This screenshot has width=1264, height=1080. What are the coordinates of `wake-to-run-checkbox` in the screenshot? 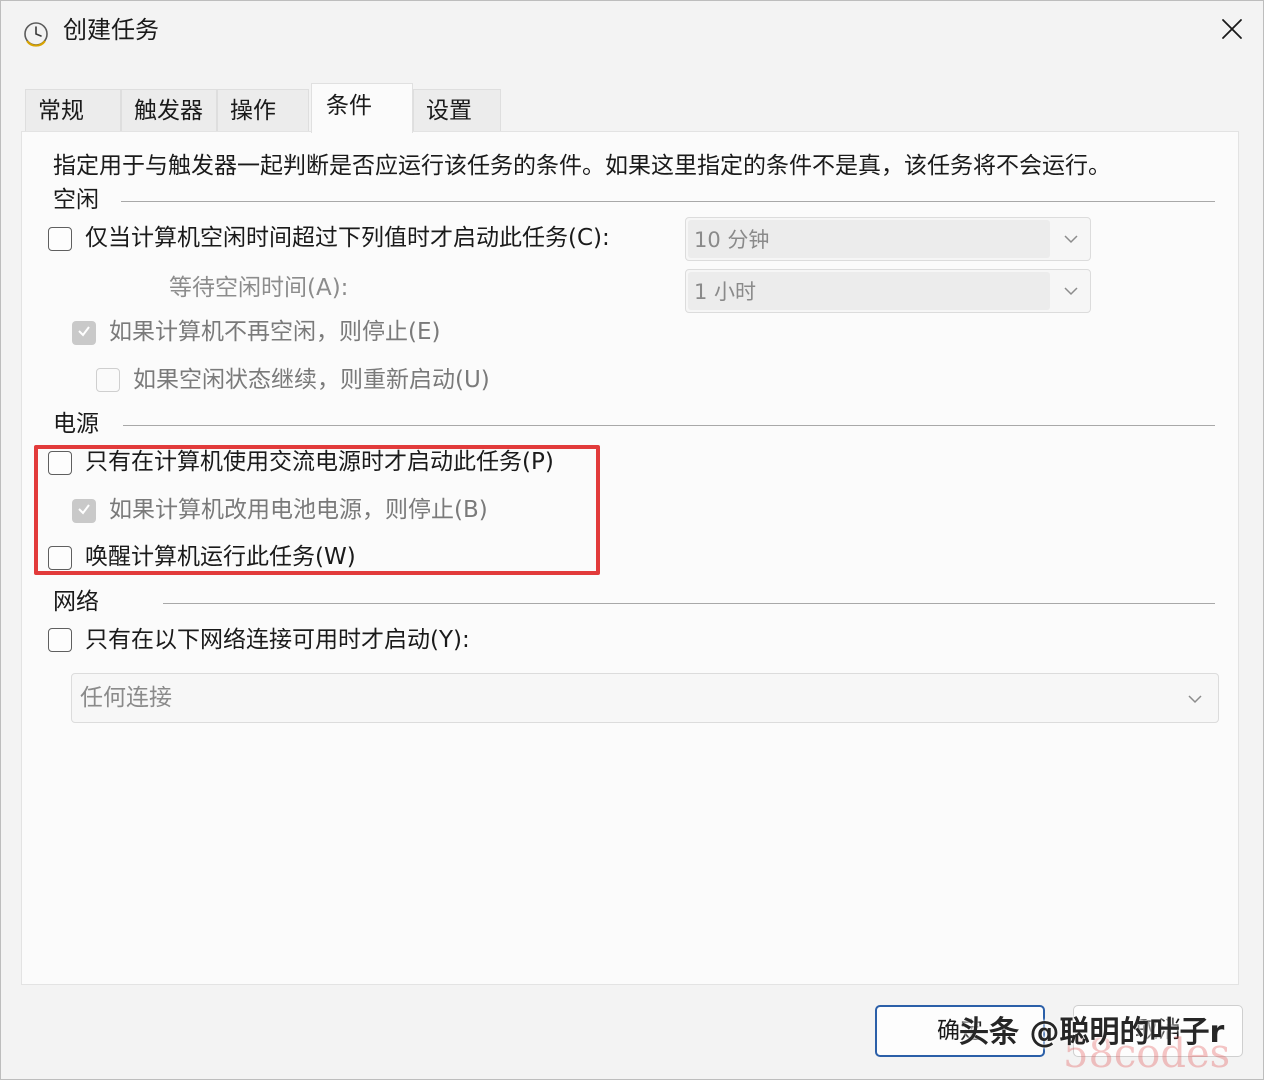 It's located at (60, 558).